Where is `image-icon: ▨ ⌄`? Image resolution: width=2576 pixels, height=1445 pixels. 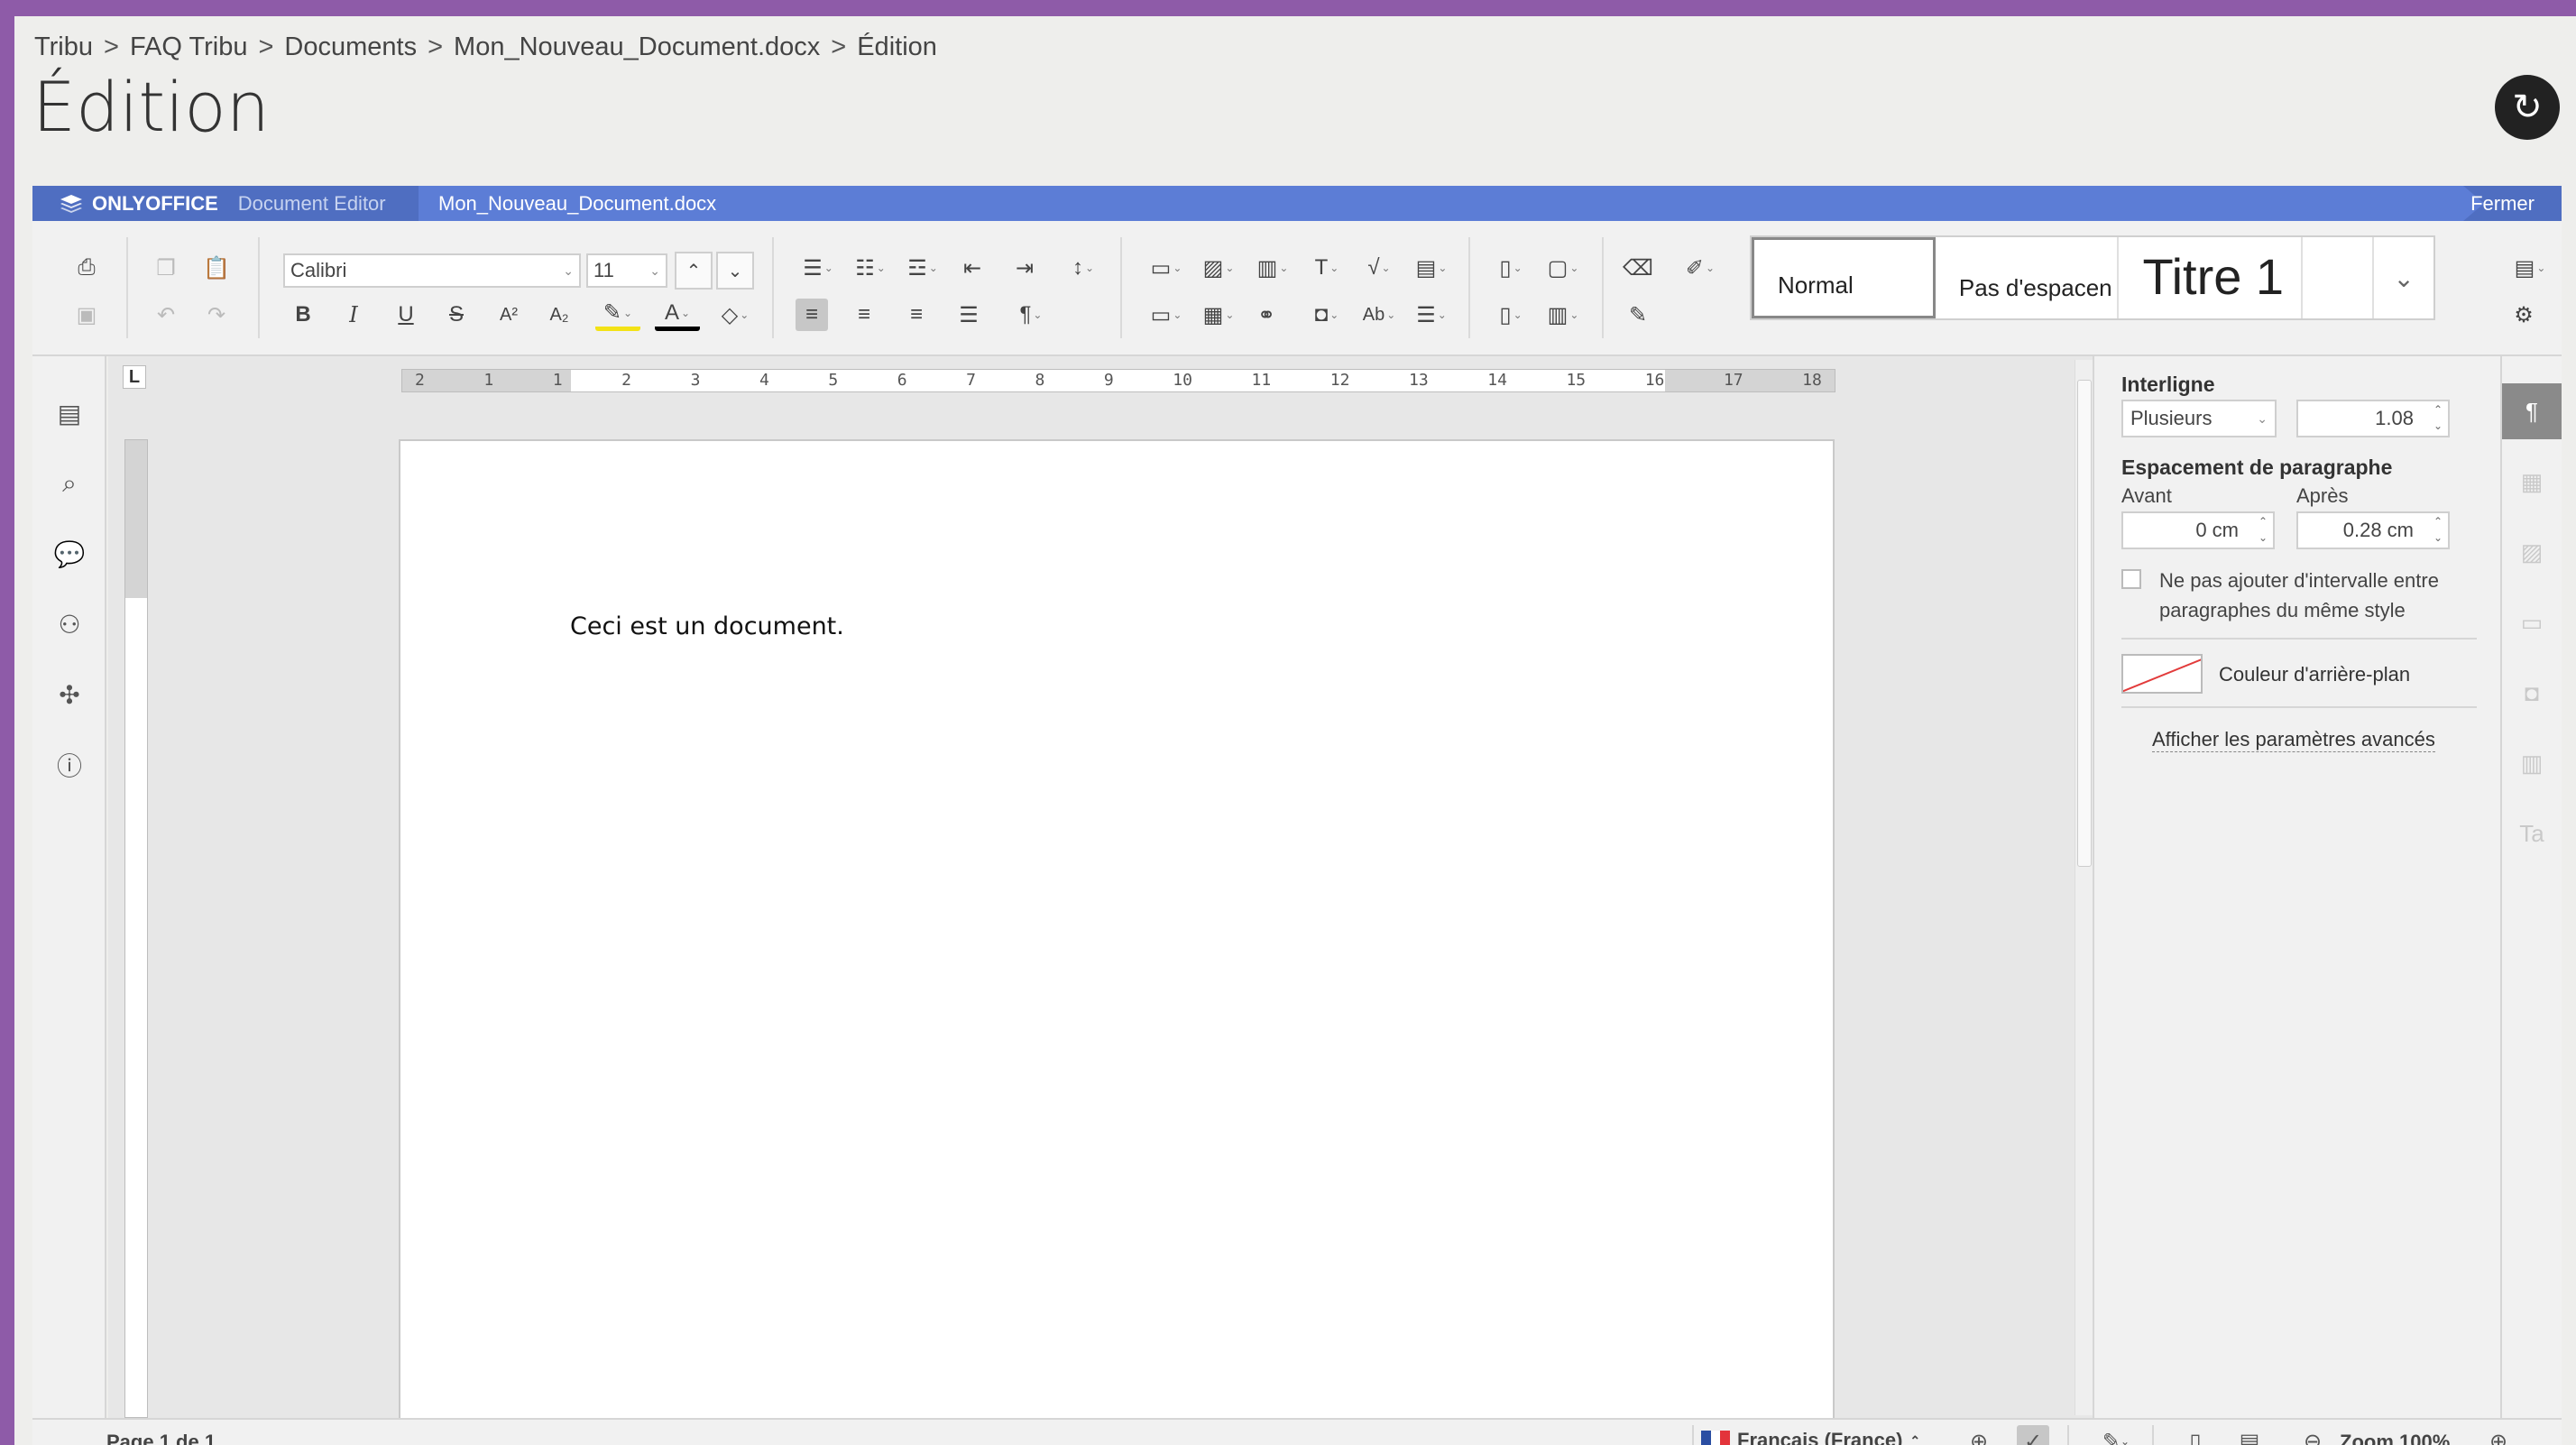 image-icon: ▨ ⌄ is located at coordinates (1218, 268).